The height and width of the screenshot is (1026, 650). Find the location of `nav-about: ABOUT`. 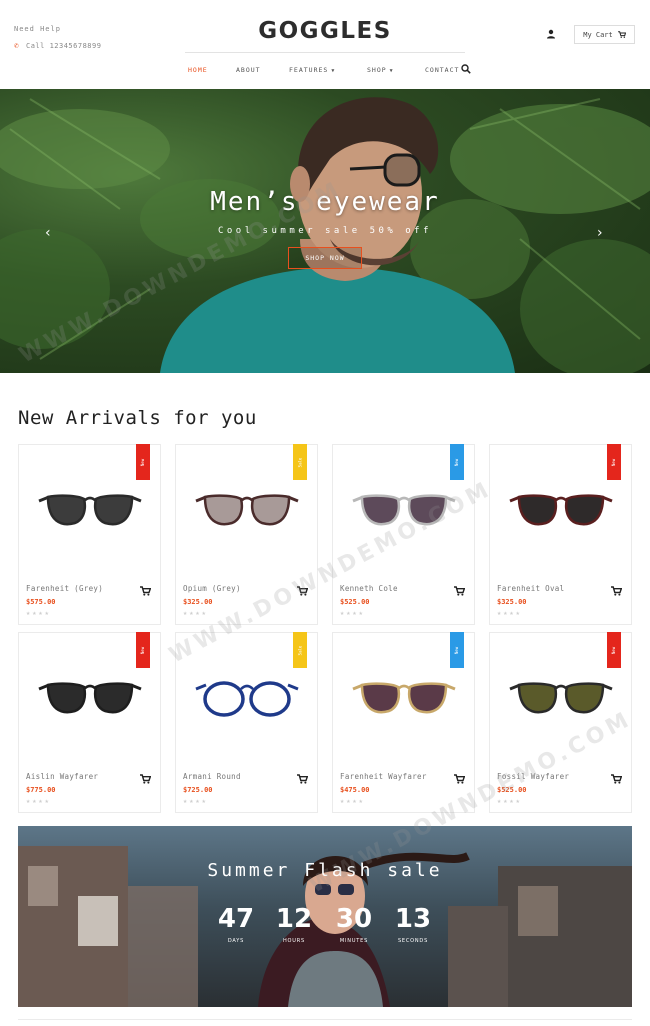

nav-about: ABOUT is located at coordinates (248, 70).